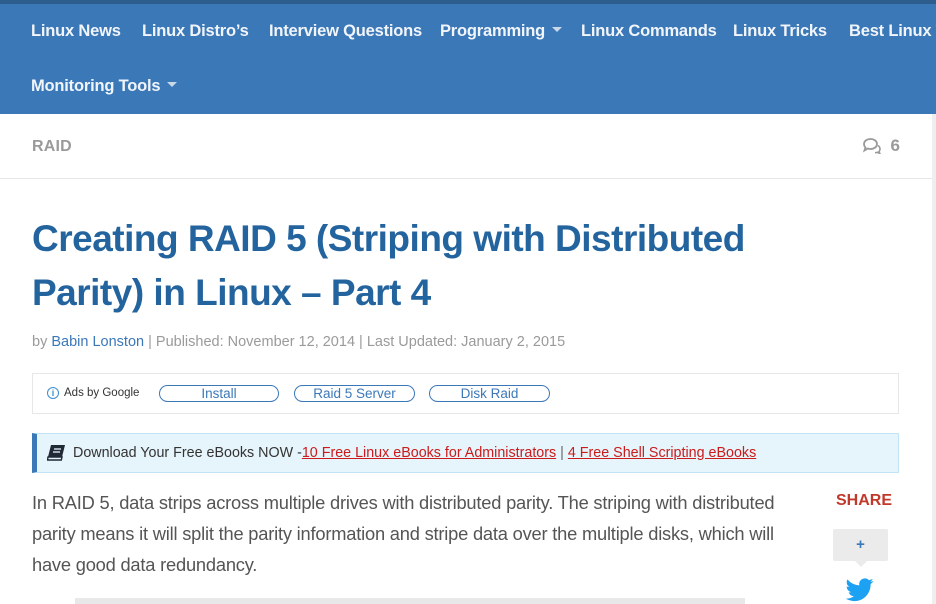 Image resolution: width=936 pixels, height=604 pixels. Describe the element at coordinates (871, 146) in the screenshot. I see `comments-icon` at that location.